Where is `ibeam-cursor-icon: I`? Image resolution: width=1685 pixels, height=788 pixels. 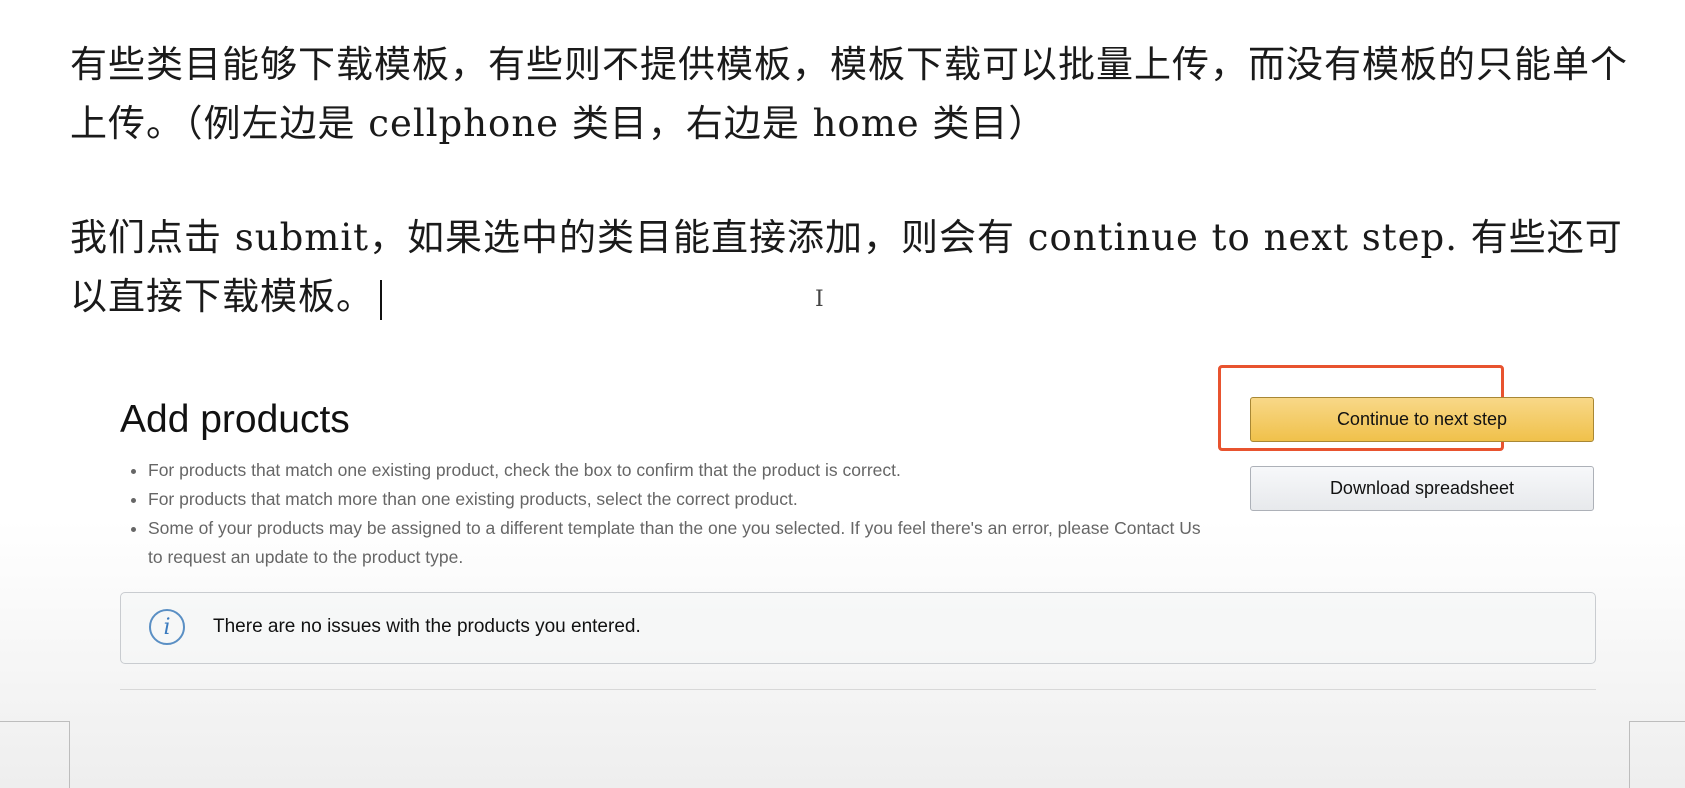 ibeam-cursor-icon: I is located at coordinates (819, 299).